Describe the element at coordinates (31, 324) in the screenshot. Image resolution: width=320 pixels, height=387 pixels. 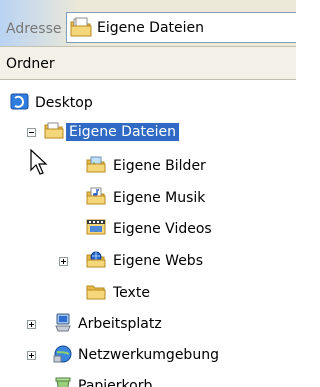
I see `expand-toggle-arbeitsplatz` at that location.